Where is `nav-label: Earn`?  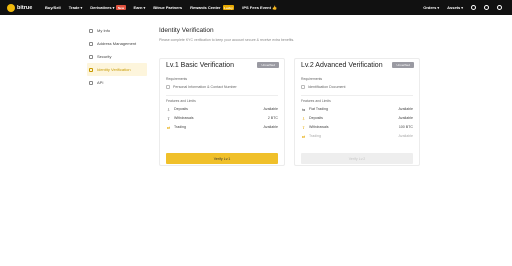
nav-label: Earn is located at coordinates (138, 7).